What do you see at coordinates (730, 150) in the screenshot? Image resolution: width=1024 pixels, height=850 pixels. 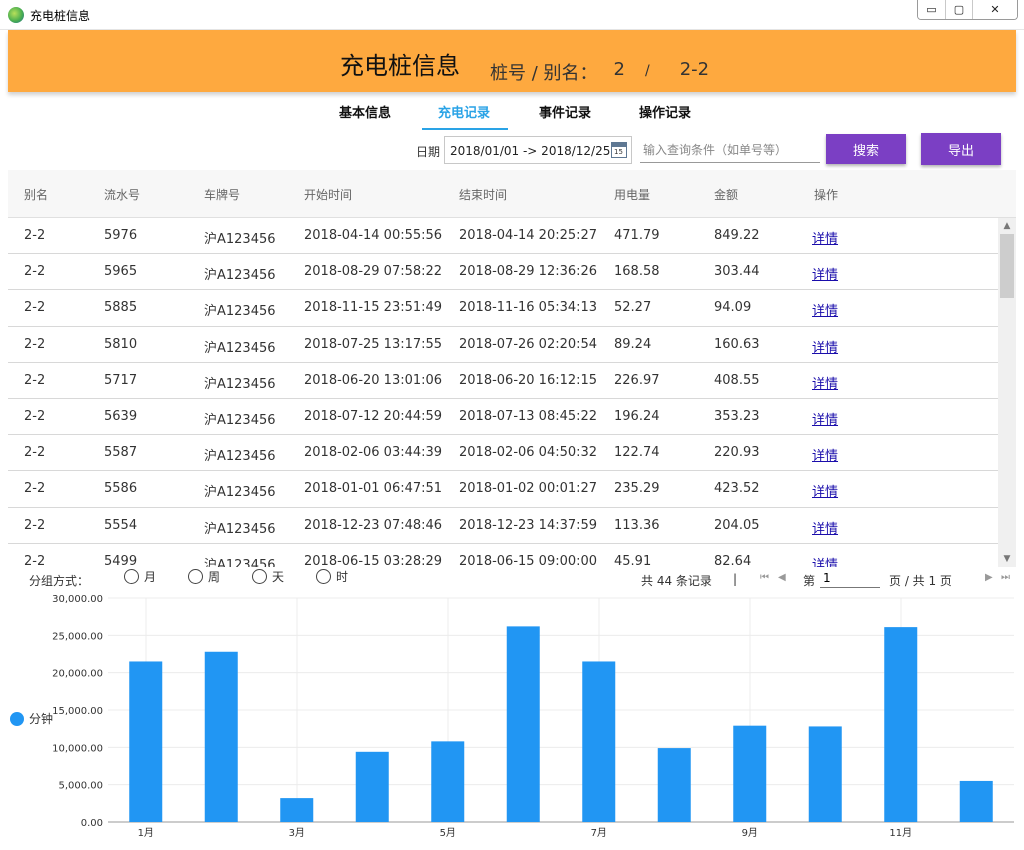 I see `query-input` at bounding box center [730, 150].